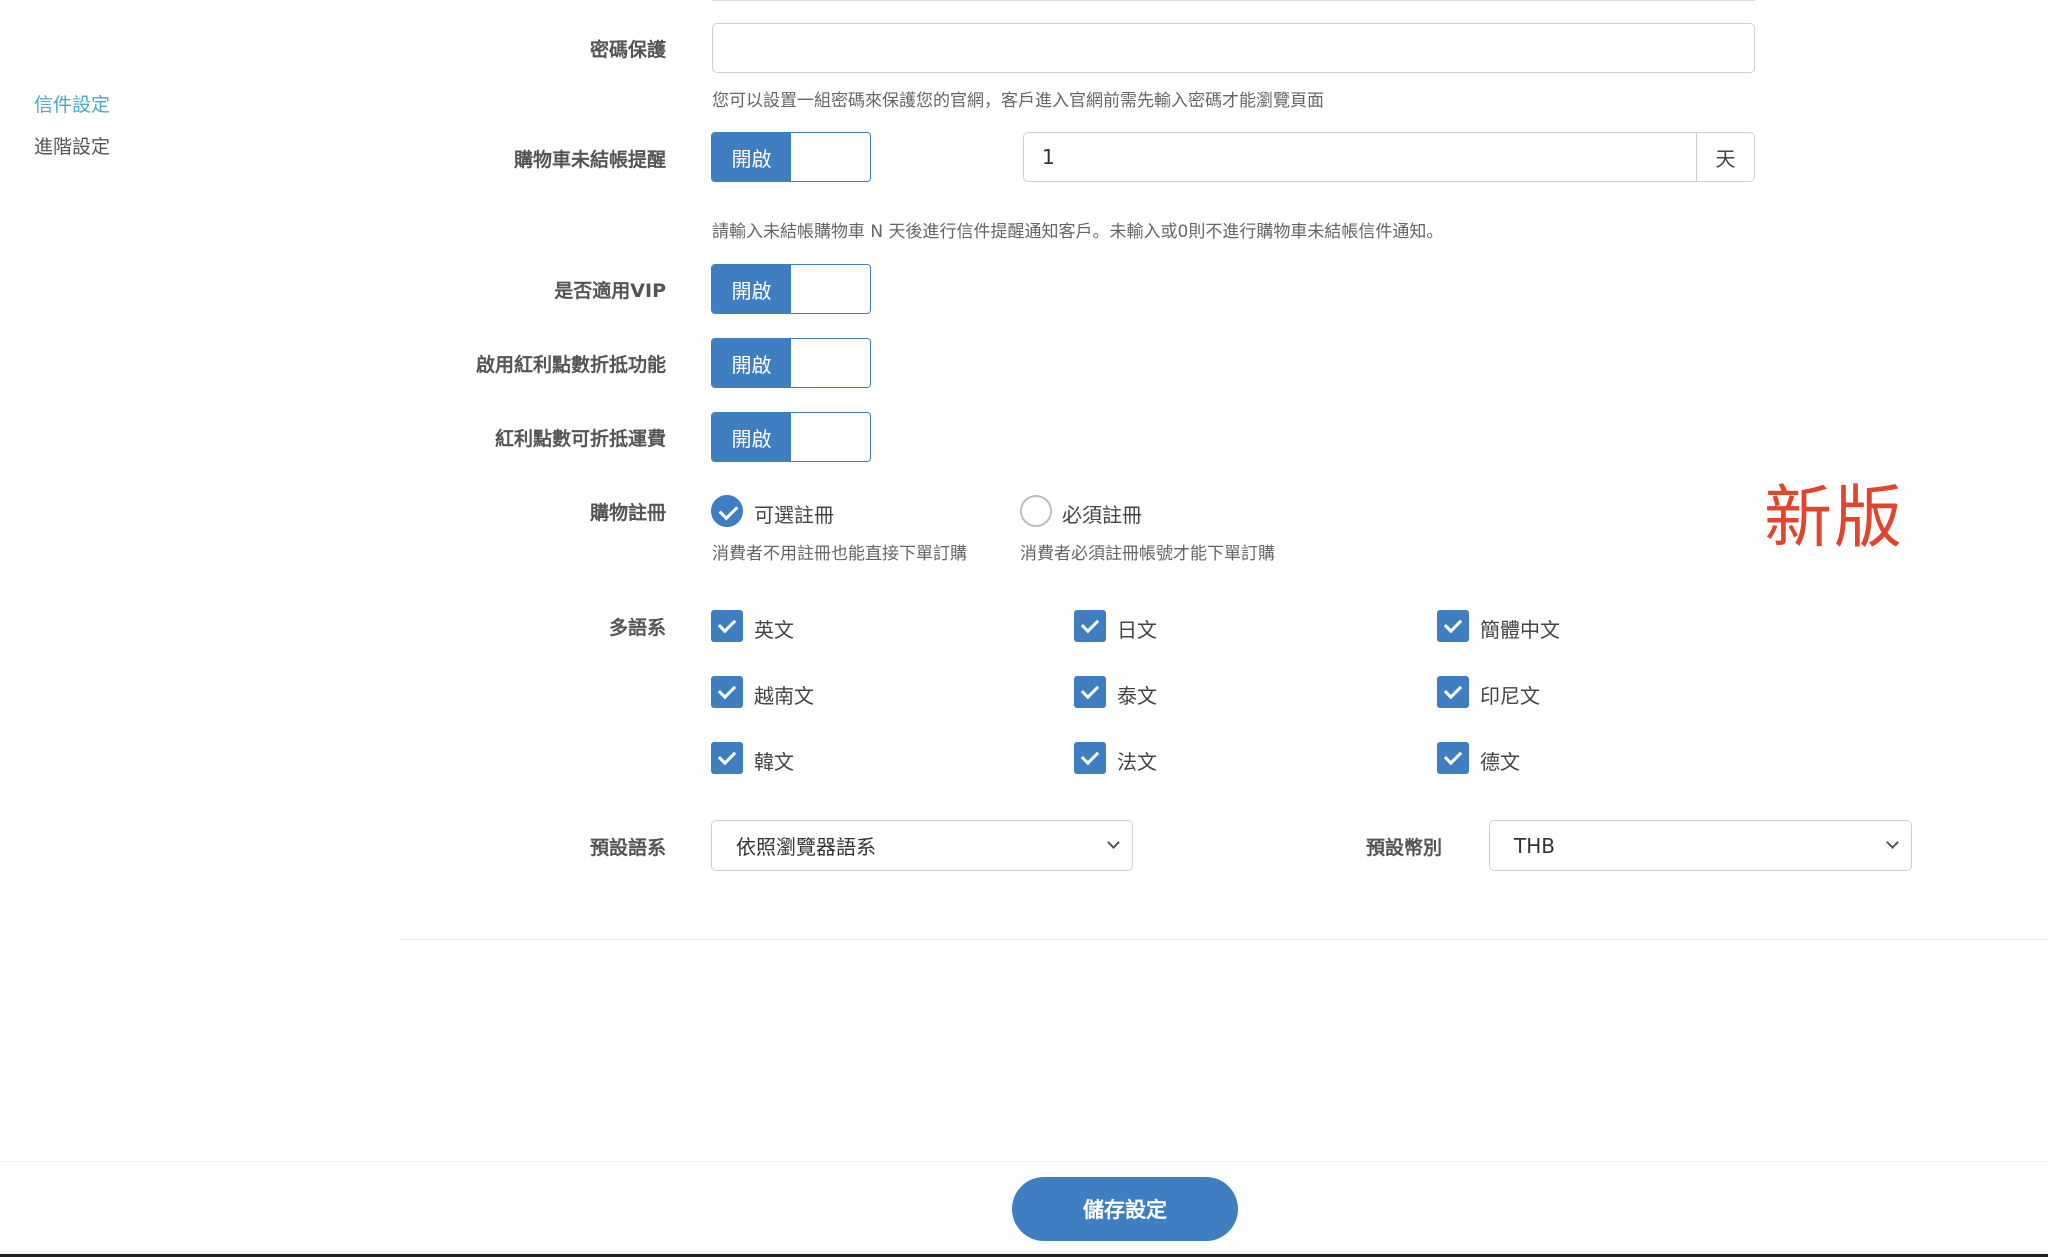  What do you see at coordinates (637, 628) in the screenshot?
I see `languages-label: 多語系` at bounding box center [637, 628].